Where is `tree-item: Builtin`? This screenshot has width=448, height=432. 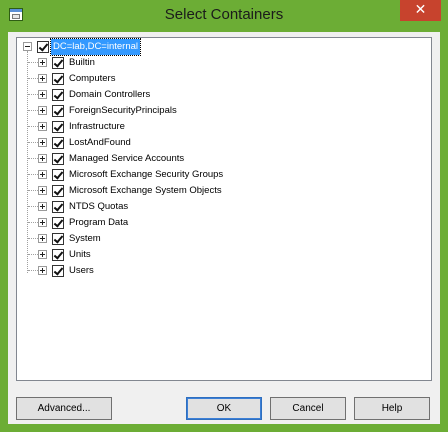
tree-item: Builtin is located at coordinates (211, 63).